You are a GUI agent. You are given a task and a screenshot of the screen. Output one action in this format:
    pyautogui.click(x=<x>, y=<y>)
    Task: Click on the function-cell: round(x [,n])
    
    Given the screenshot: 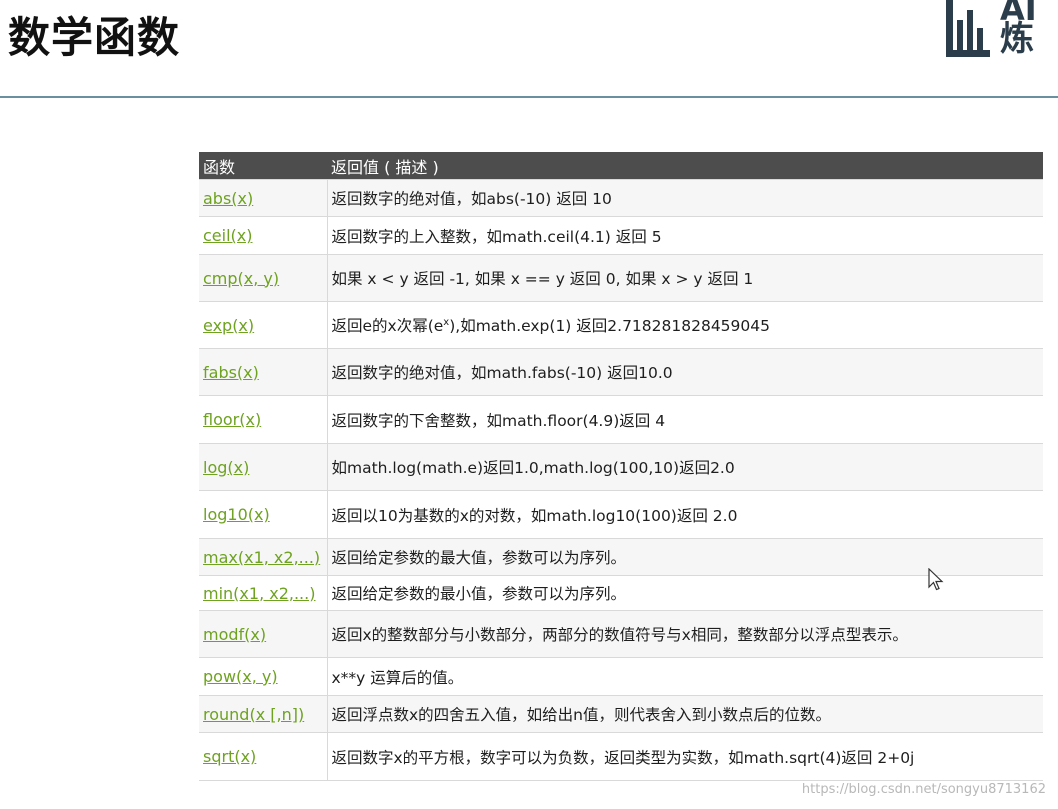 What is the action you would take?
    pyautogui.click(x=263, y=714)
    